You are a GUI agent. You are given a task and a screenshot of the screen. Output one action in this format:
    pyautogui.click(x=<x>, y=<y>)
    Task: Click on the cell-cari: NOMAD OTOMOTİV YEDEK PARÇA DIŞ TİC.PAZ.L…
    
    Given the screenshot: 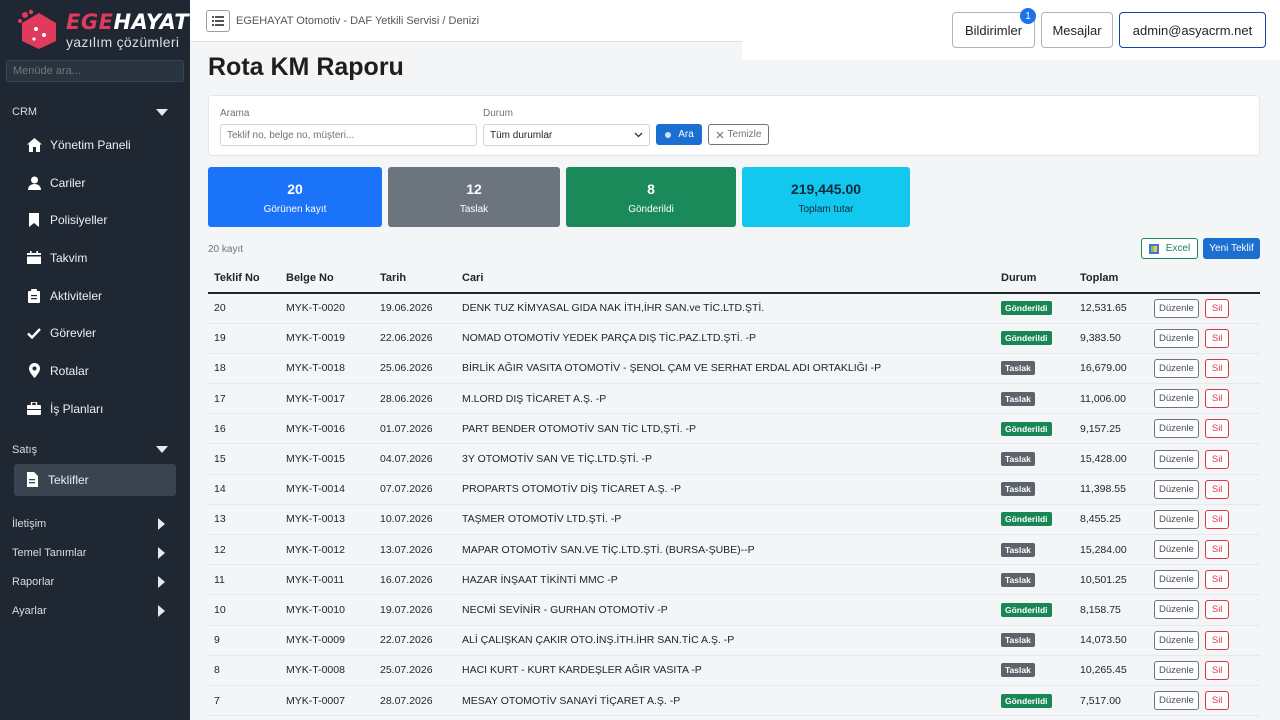 What is the action you would take?
    pyautogui.click(x=725, y=338)
    